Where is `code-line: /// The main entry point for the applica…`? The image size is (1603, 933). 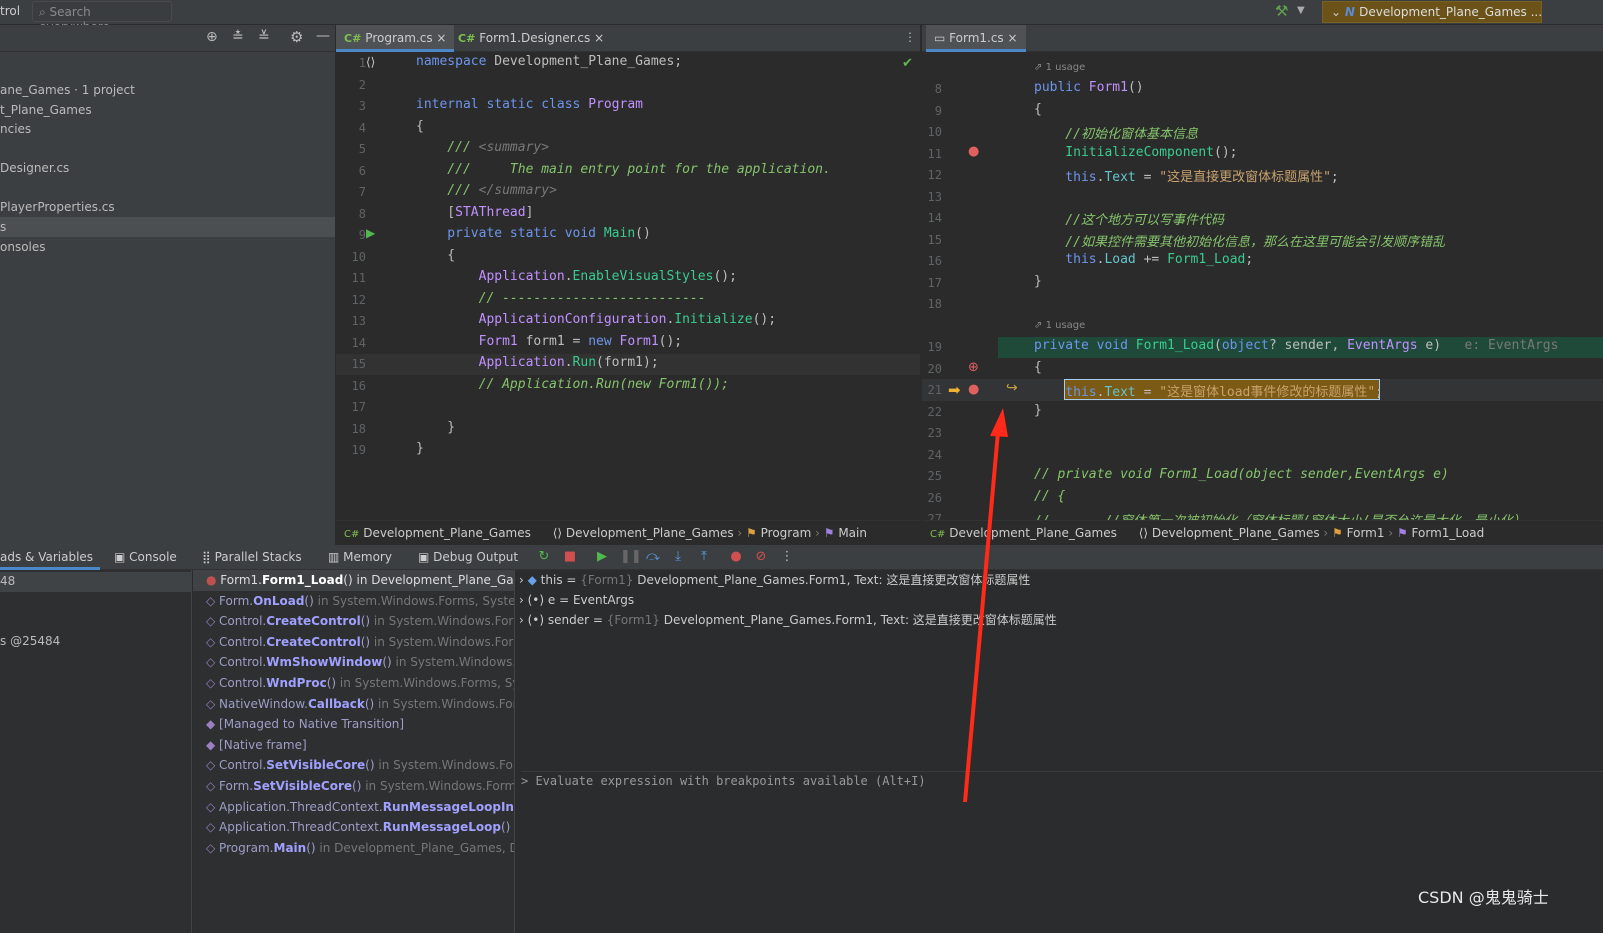
code-line: /// The main entry point for the applica… is located at coordinates (623, 169).